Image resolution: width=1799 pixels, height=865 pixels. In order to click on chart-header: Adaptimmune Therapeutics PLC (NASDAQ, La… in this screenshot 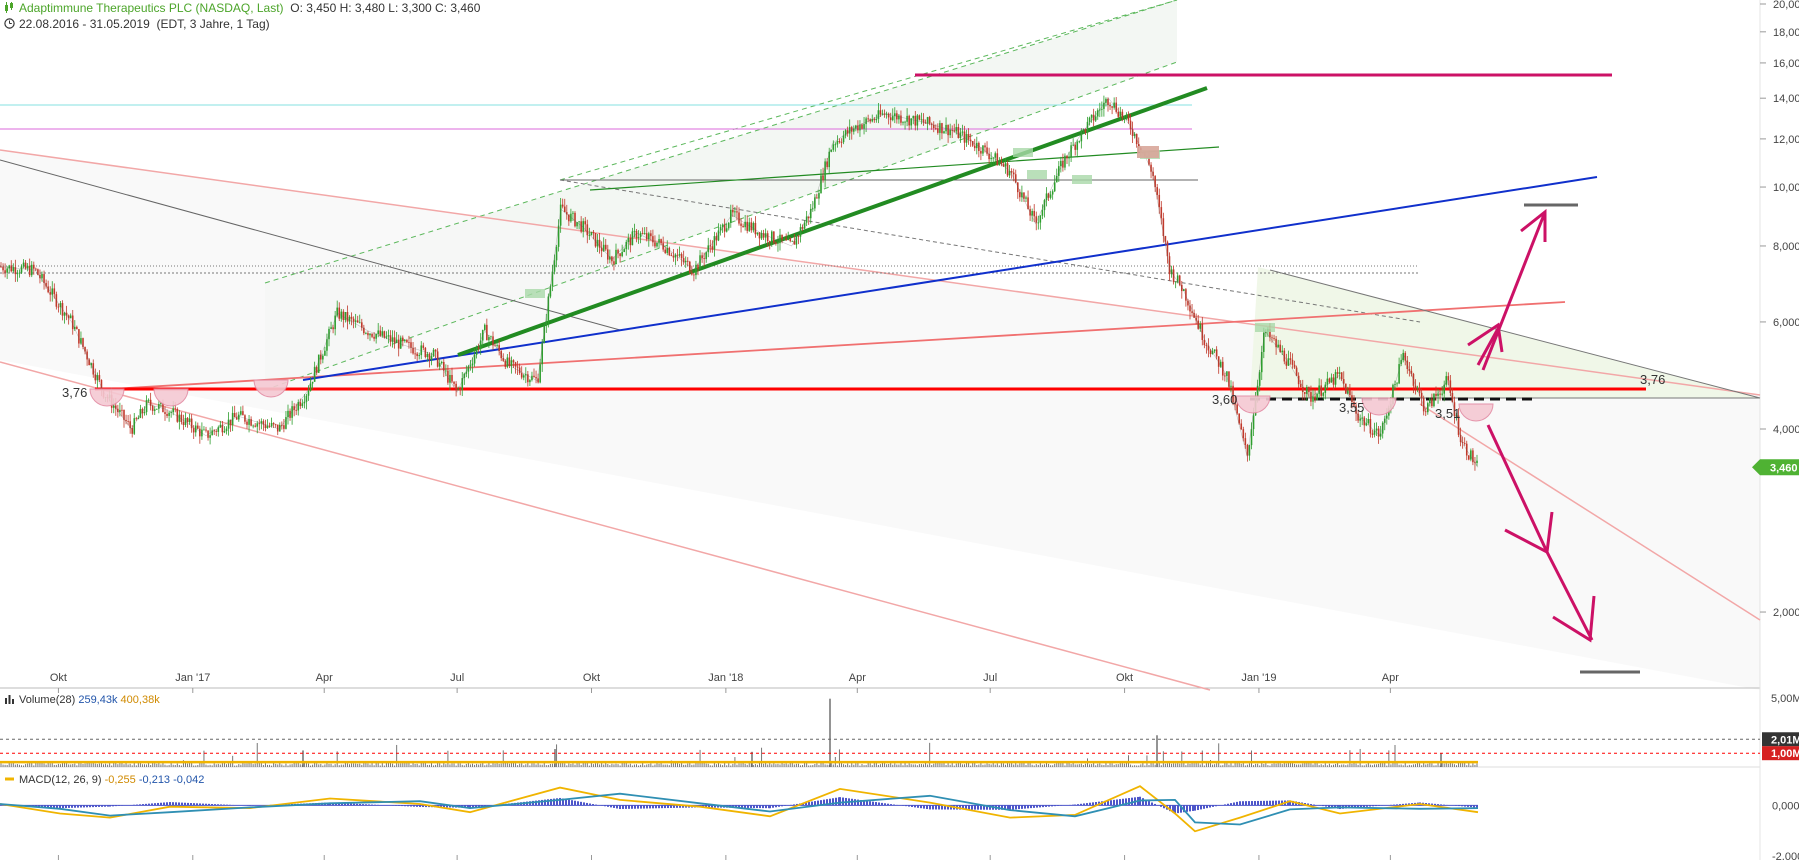, I will do `click(242, 8)`.